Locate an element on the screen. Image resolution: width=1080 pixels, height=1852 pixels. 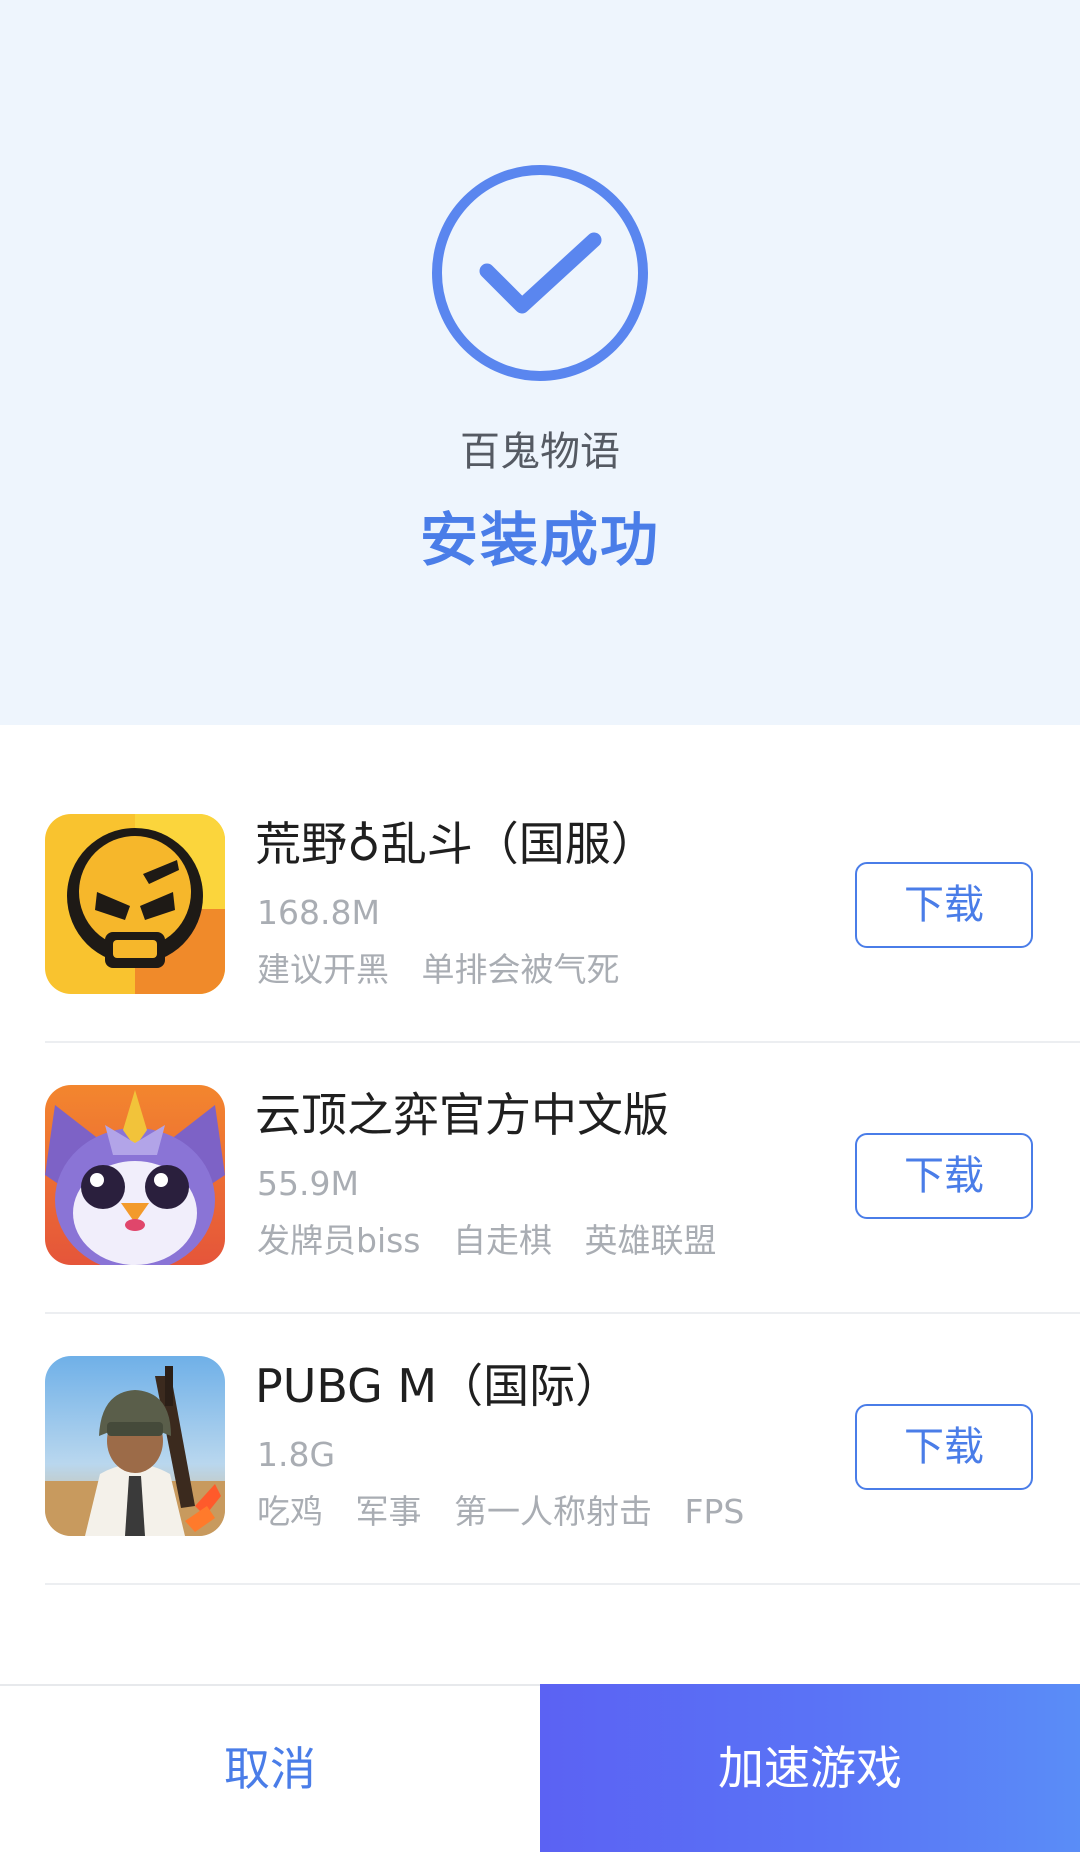
accelerate-game-button: 加速游戏 is located at coordinates (810, 1768).